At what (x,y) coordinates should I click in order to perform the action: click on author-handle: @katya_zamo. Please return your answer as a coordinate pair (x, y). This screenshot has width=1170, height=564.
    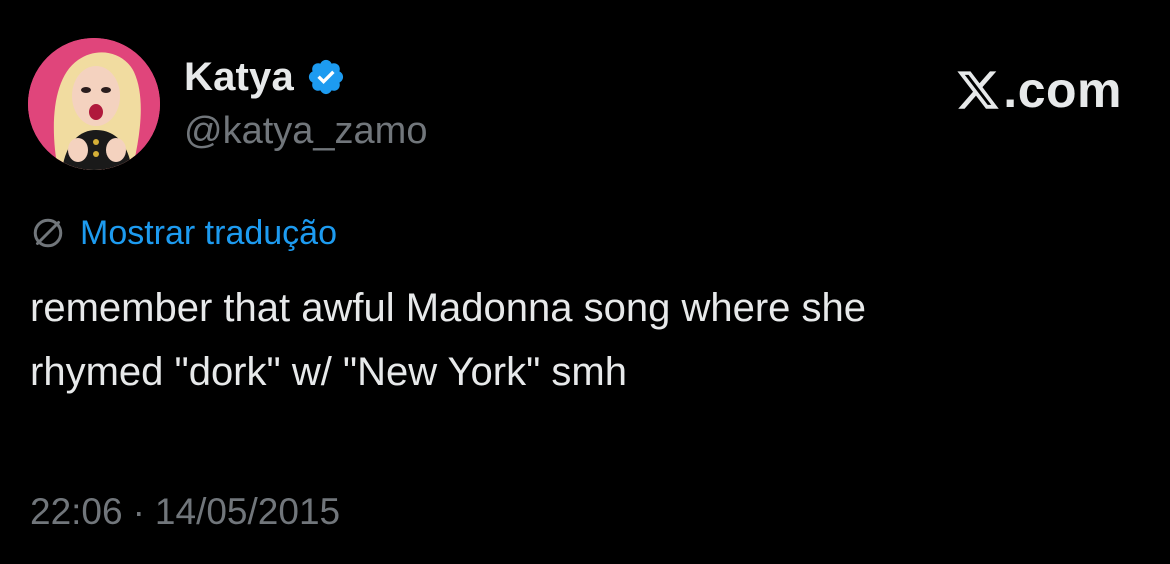
    Looking at the image, I should click on (305, 131).